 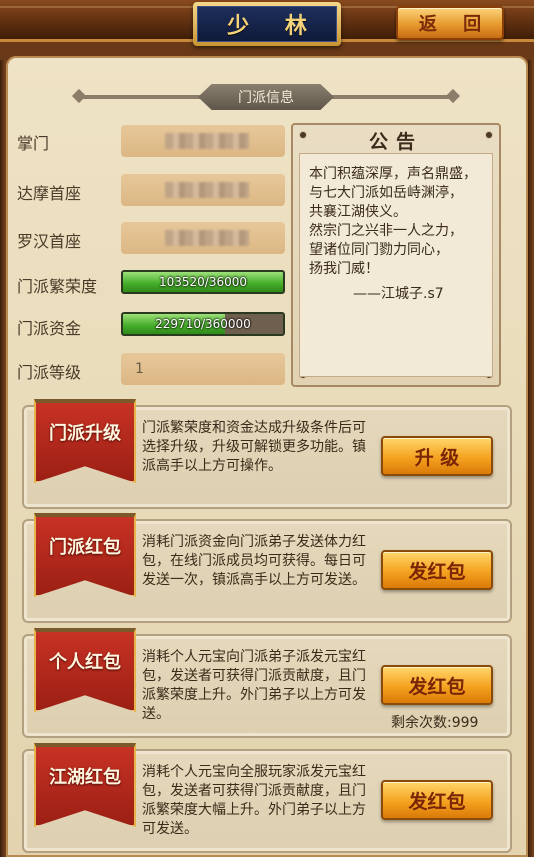 I want to click on damo-label: 达摩首座, so click(x=49, y=193).